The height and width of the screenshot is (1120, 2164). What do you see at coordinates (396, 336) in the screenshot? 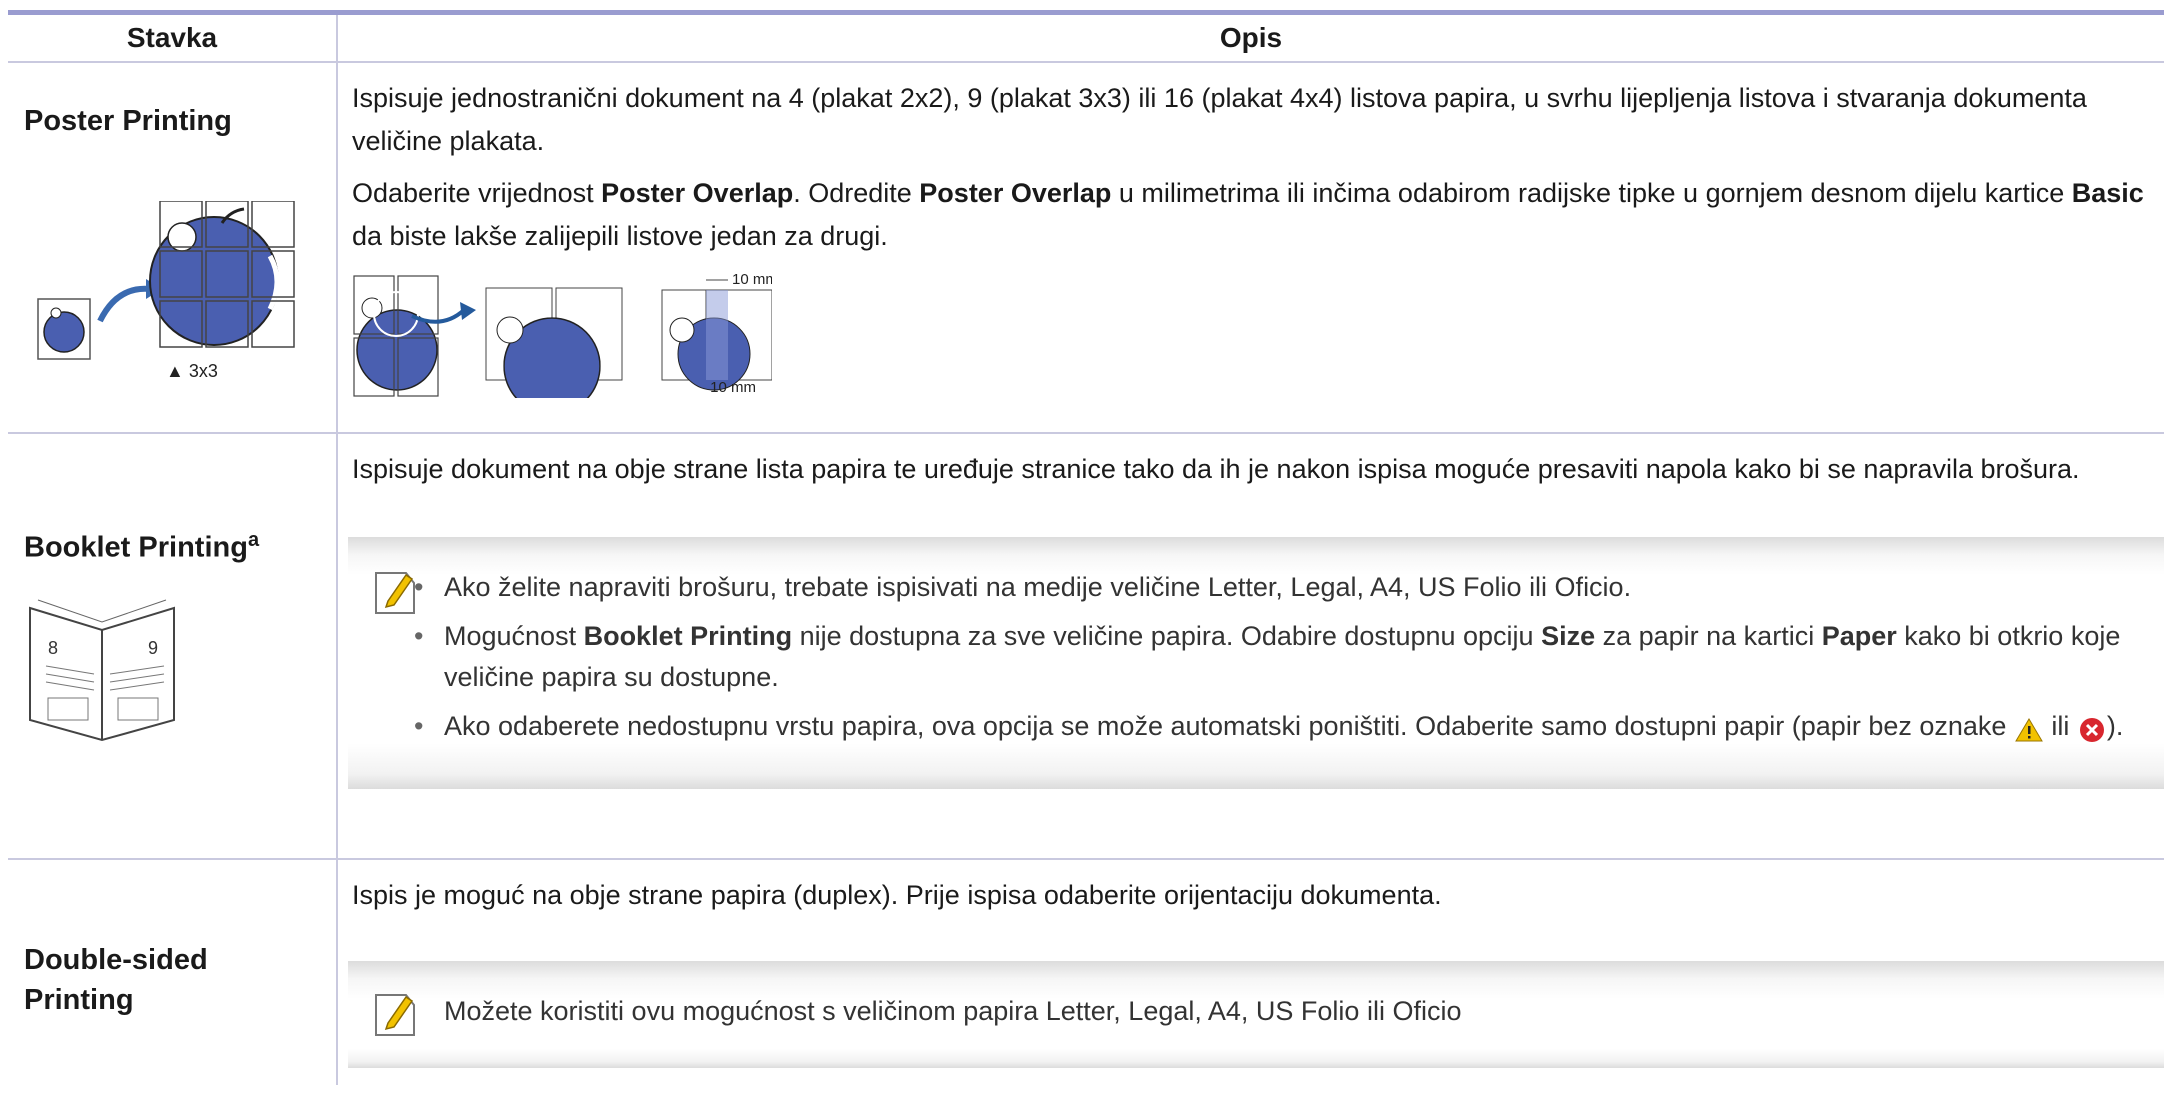
I see `overlap-grid-apple-icon` at bounding box center [396, 336].